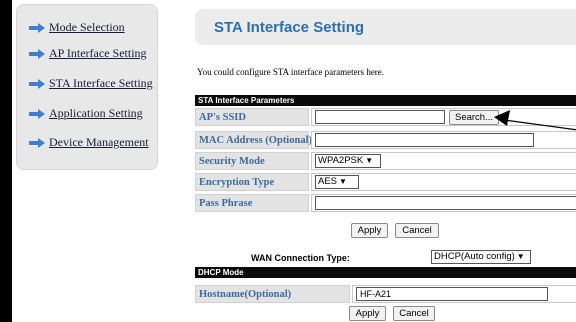  I want to click on pass-phrase-input, so click(445, 203).